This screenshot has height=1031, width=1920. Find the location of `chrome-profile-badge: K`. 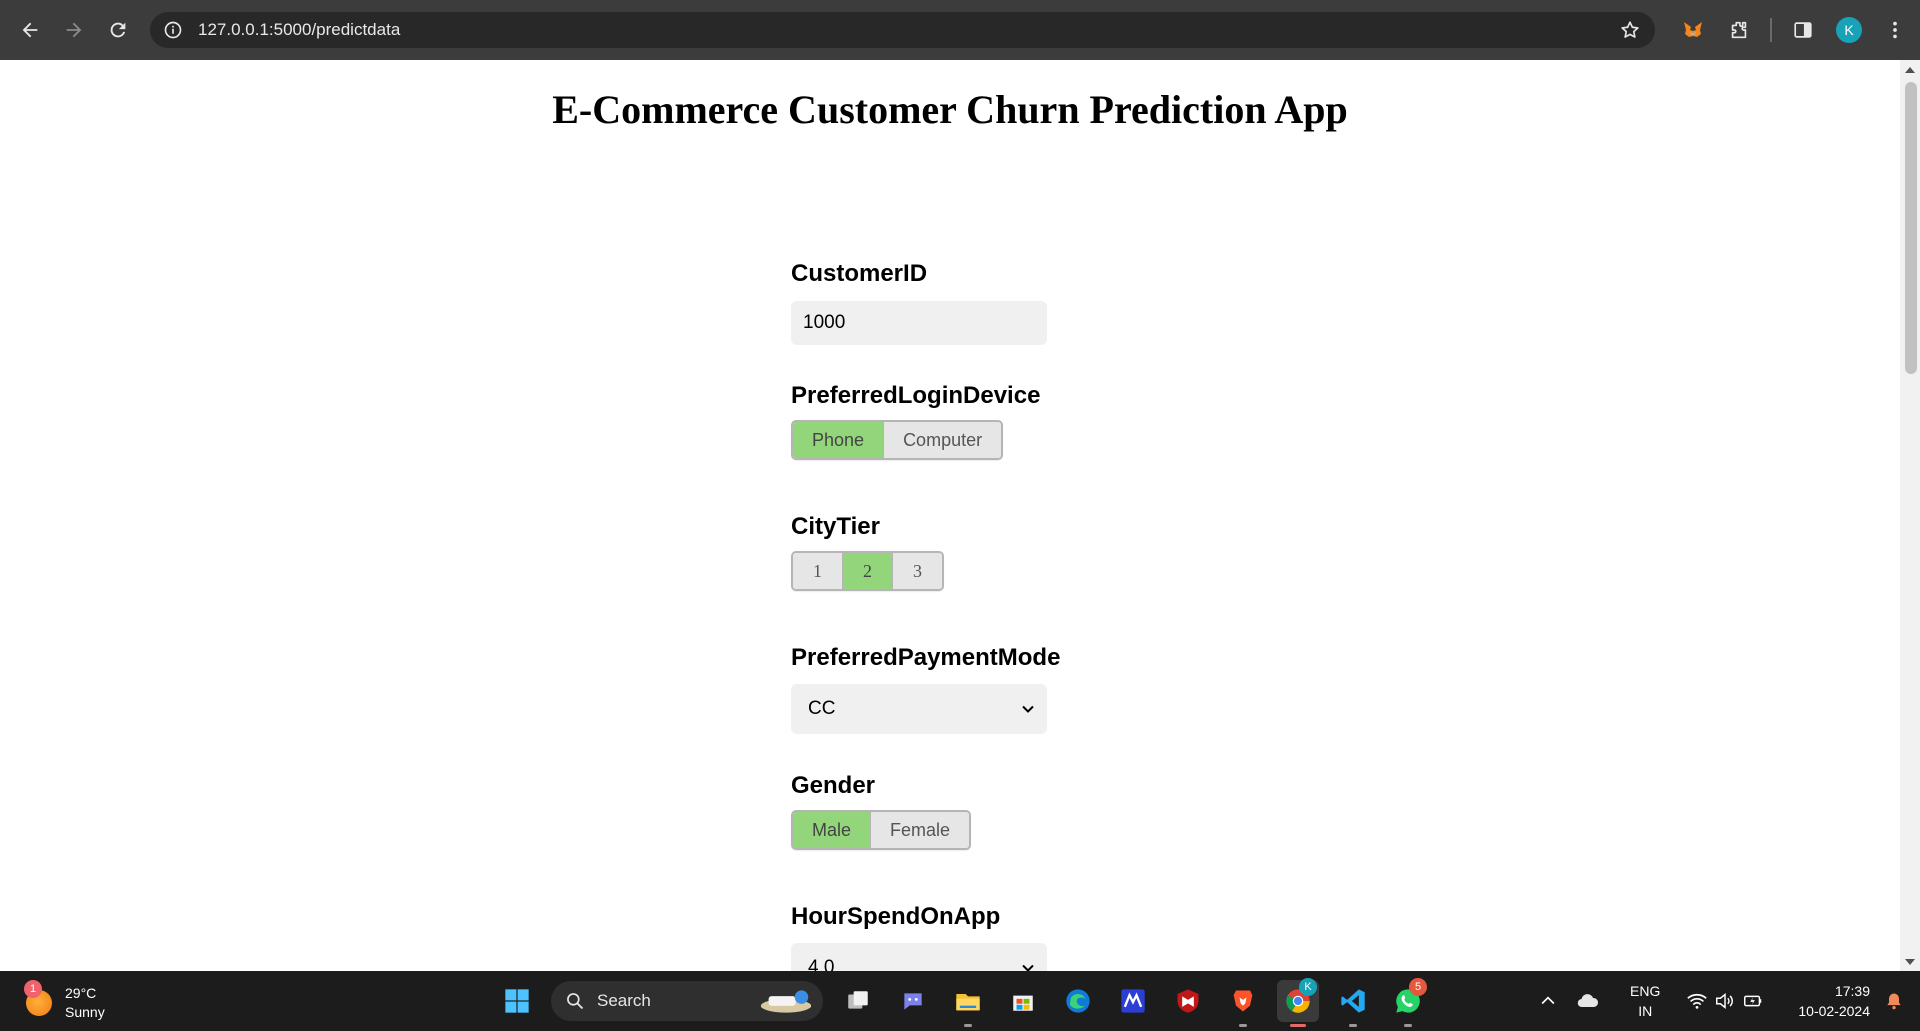

chrome-profile-badge: K is located at coordinates (1308, 987).